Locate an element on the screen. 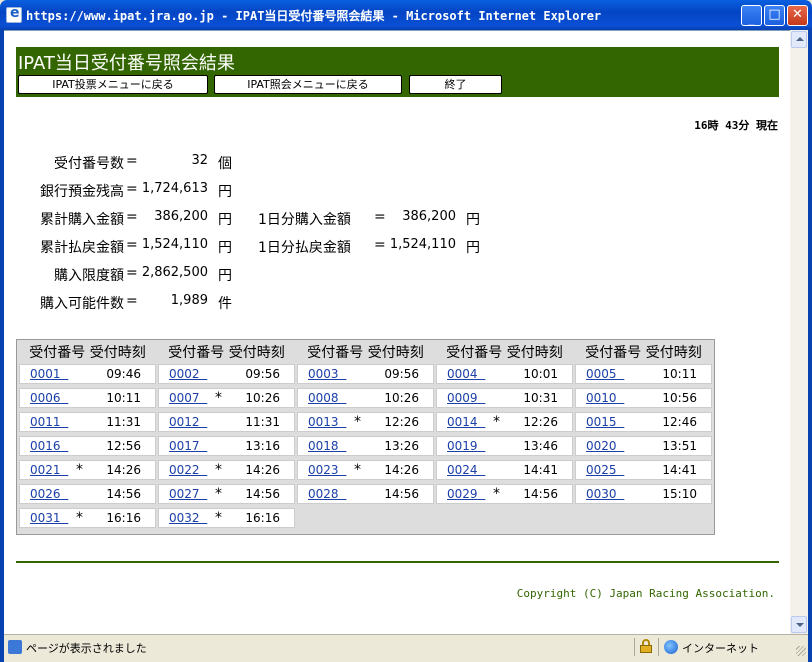 The height and width of the screenshot is (662, 812). receipt-number-link: 0001 is located at coordinates (49, 374).